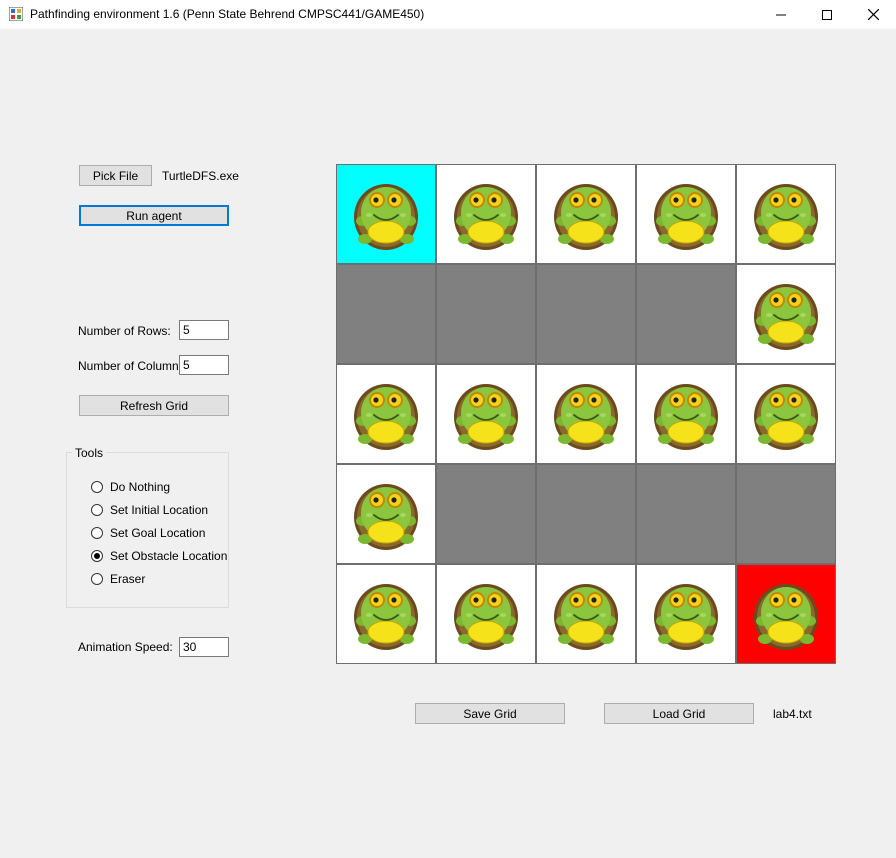 Image resolution: width=896 pixels, height=858 pixels. I want to click on tool-set-obstacle-location: Set Obstacle Location, so click(159, 556).